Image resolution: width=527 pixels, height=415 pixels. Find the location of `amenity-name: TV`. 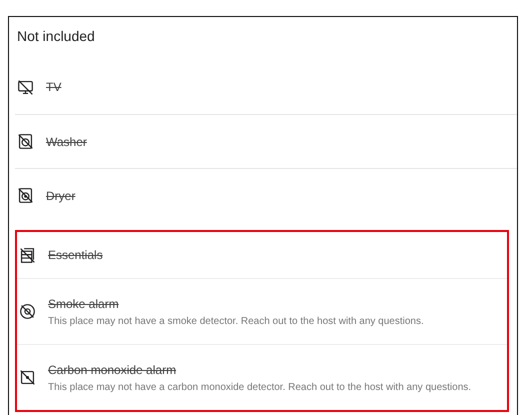

amenity-name: TV is located at coordinates (54, 87).